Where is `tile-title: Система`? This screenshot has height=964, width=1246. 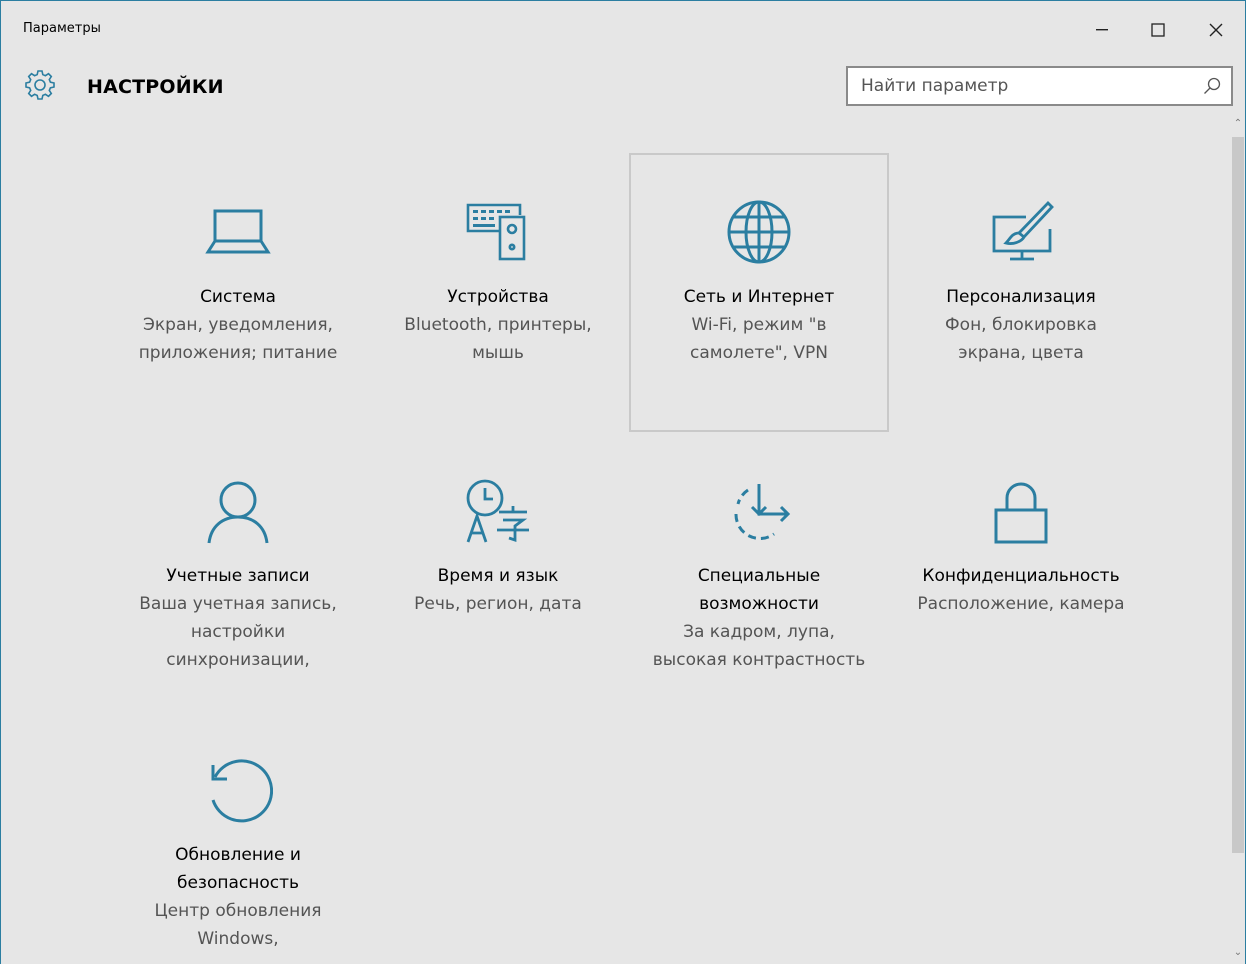 tile-title: Система is located at coordinates (238, 297).